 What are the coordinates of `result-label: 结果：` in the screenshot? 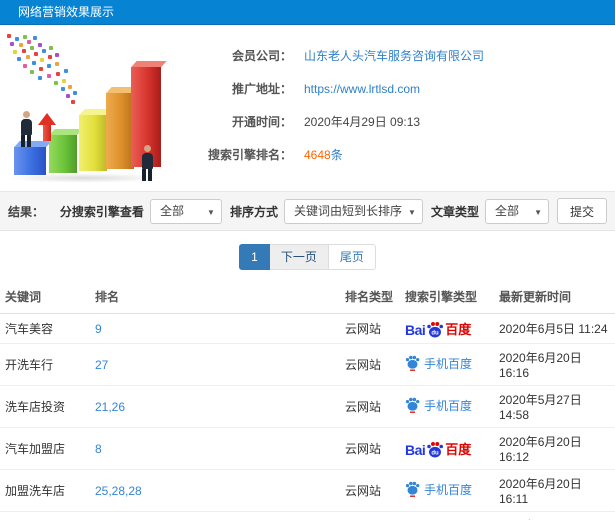 It's located at (26, 211).